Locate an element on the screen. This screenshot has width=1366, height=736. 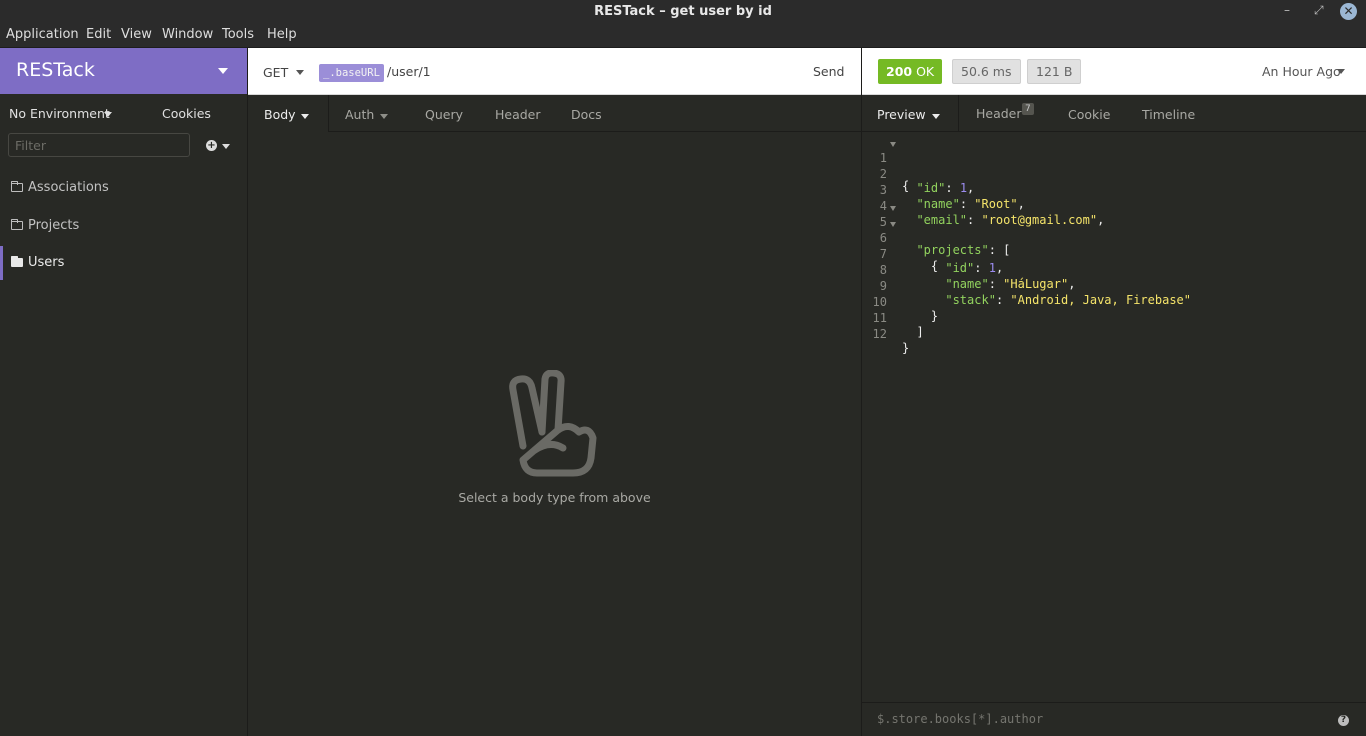
minimize-icon: – is located at coordinates (1287, 10).